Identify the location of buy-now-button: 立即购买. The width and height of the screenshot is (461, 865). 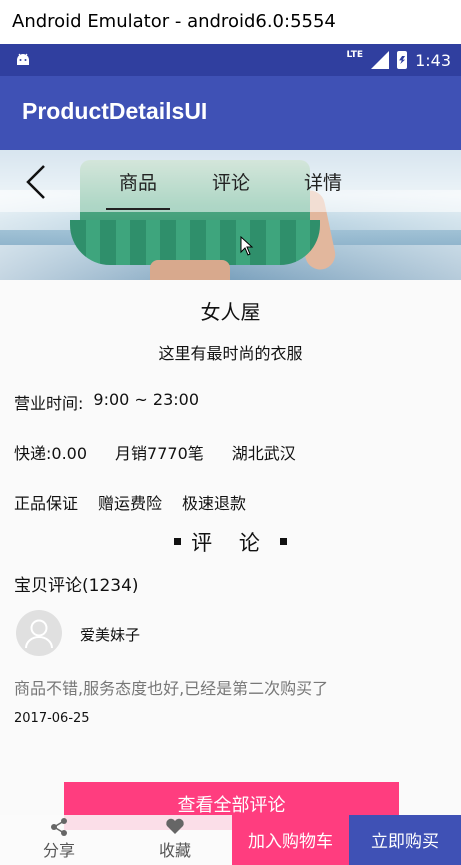
(405, 840).